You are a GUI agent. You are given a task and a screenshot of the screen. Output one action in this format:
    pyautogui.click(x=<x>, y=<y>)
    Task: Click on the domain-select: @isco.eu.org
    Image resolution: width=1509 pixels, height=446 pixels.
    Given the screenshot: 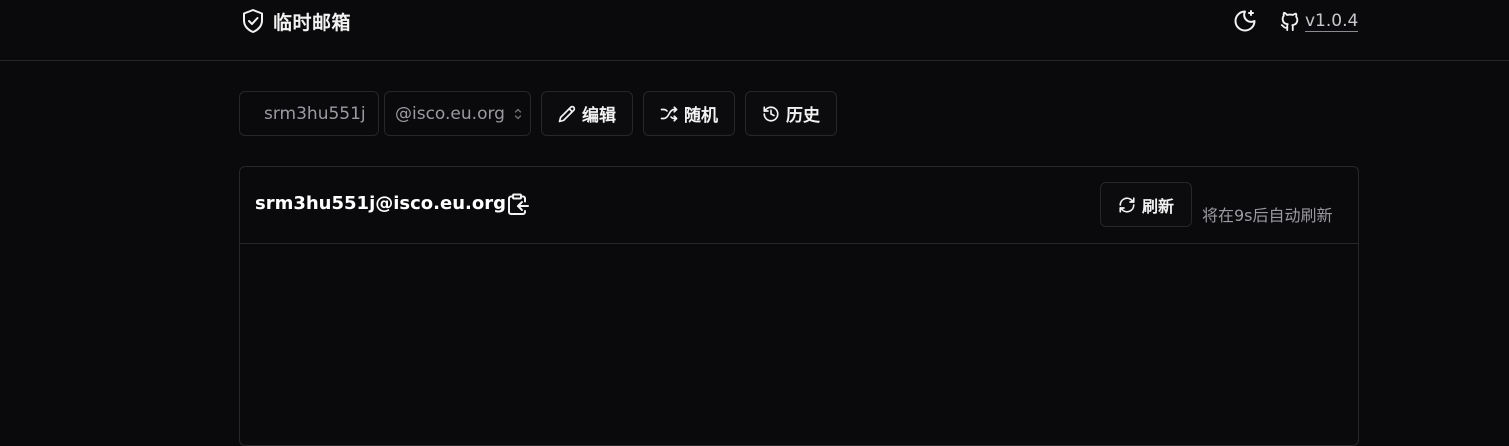 What is the action you would take?
    pyautogui.click(x=457, y=113)
    